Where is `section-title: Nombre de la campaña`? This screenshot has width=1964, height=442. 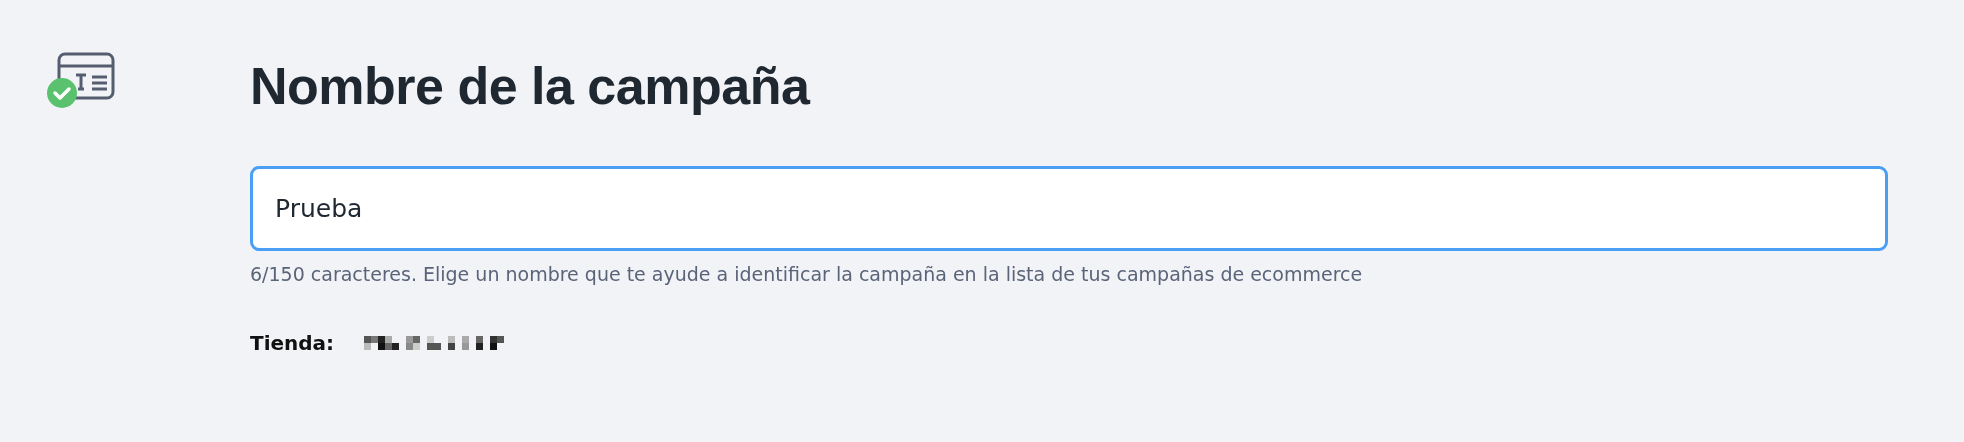 section-title: Nombre de la campaña is located at coordinates (531, 86).